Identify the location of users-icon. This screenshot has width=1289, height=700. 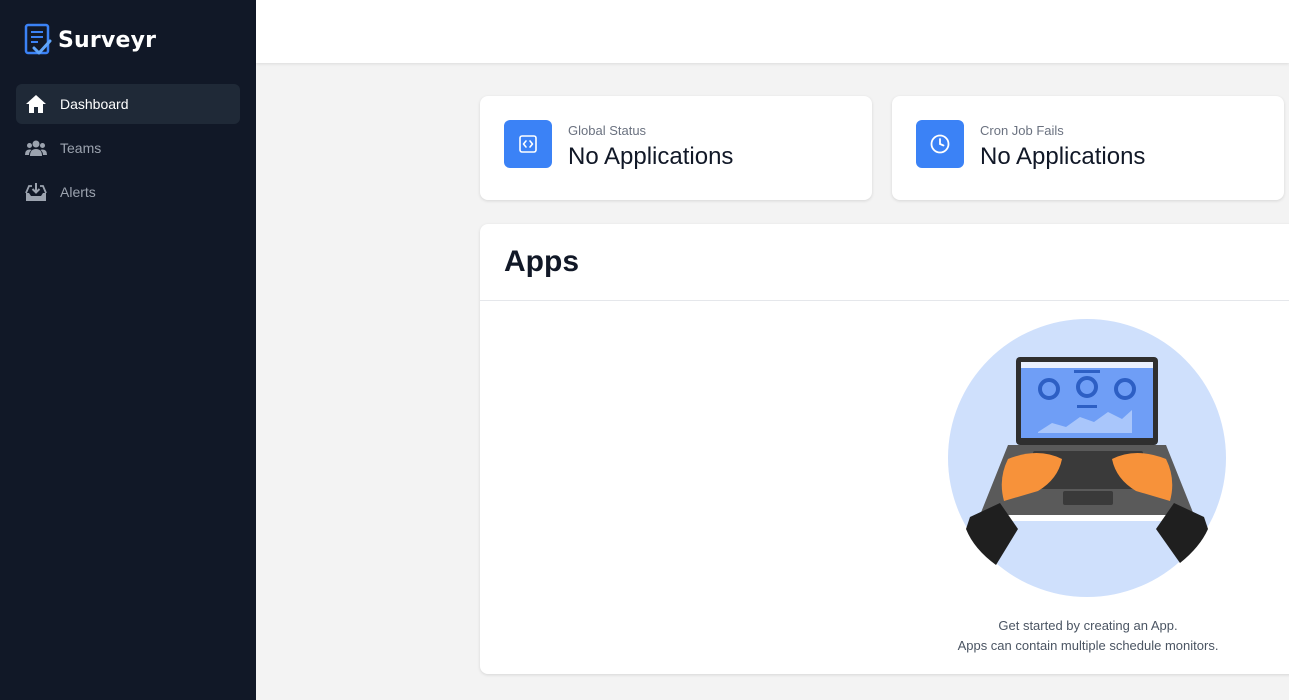
(36, 148).